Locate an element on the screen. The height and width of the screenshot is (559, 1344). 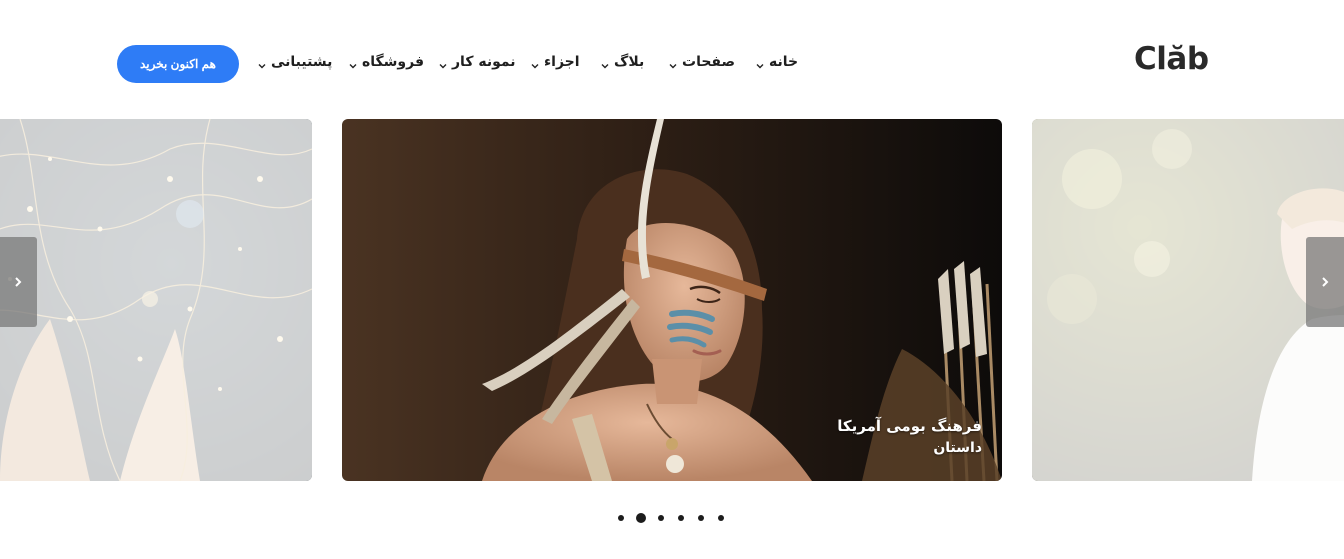
logo: Clăb is located at coordinates (1171, 59).